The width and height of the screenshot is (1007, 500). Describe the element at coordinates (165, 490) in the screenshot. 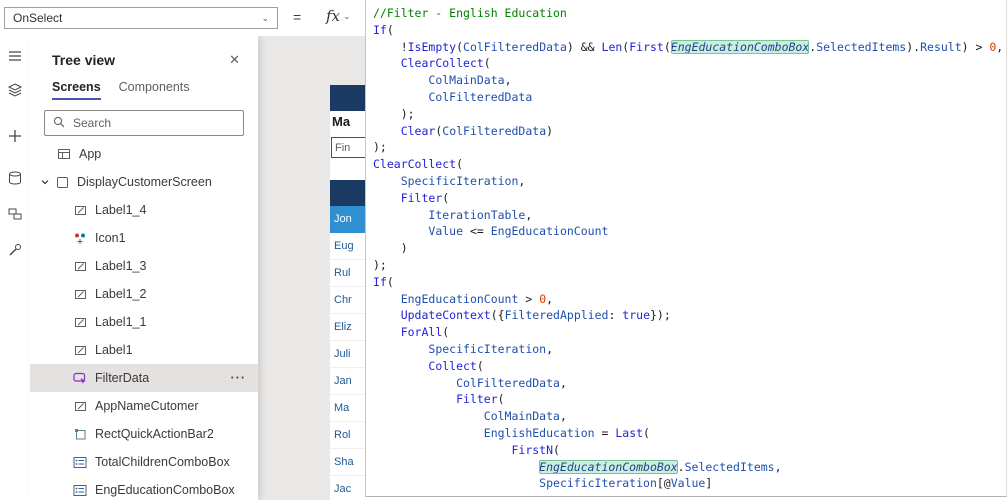

I see `tree-item-label: EngEducationComboBox` at that location.